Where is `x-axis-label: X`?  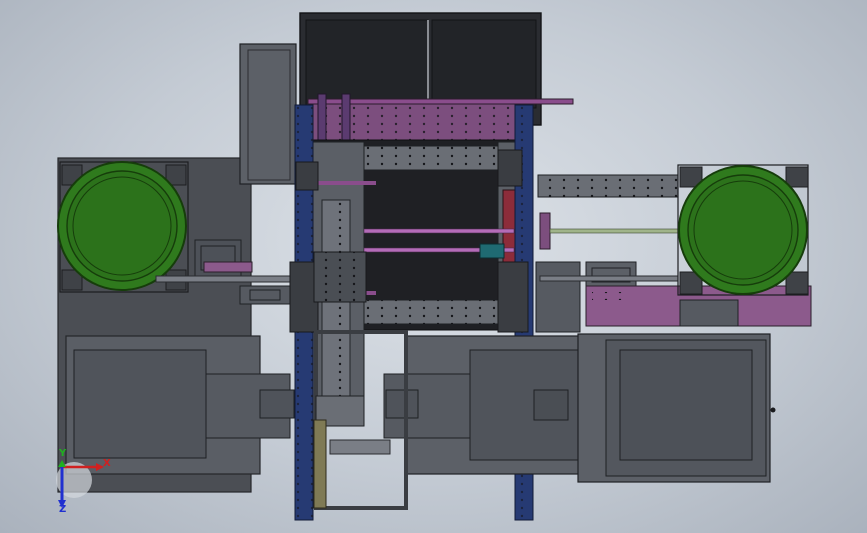 x-axis-label: X is located at coordinates (107, 463).